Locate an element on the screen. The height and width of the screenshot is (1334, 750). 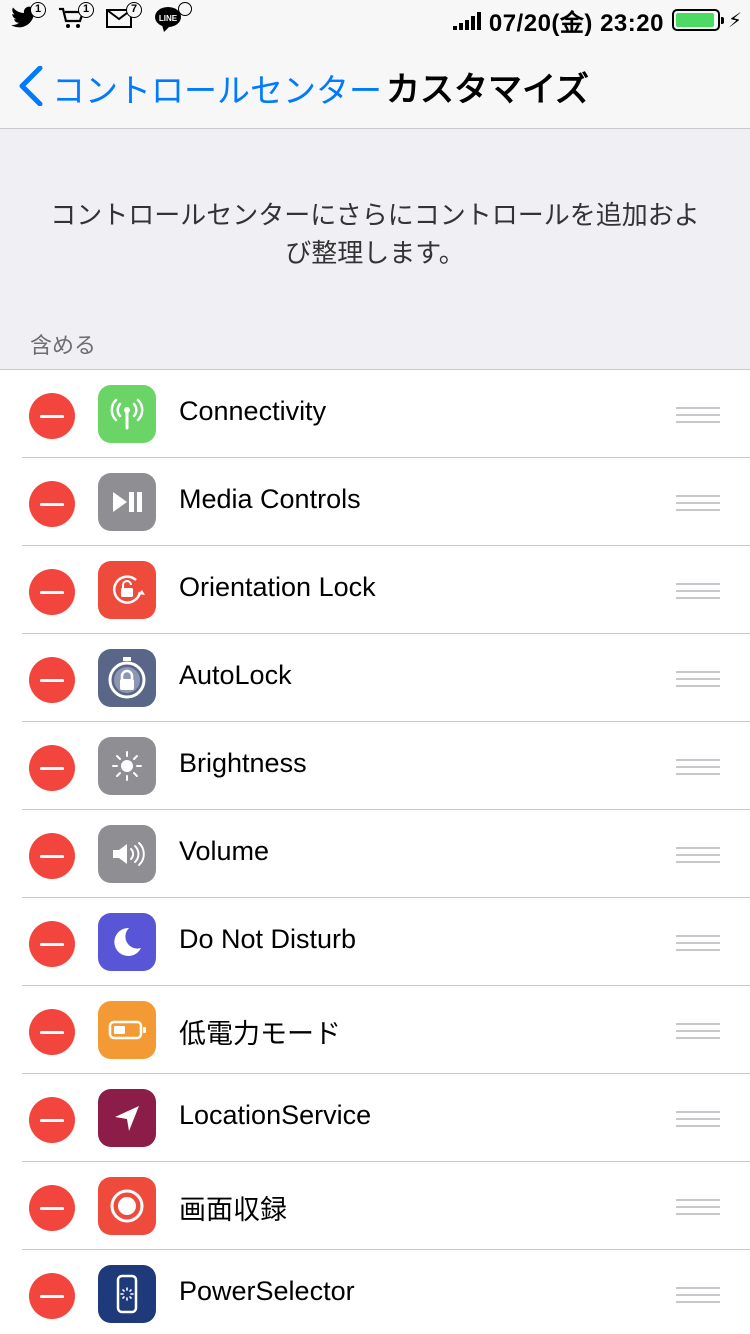
antenna-icon is located at coordinates (127, 414).